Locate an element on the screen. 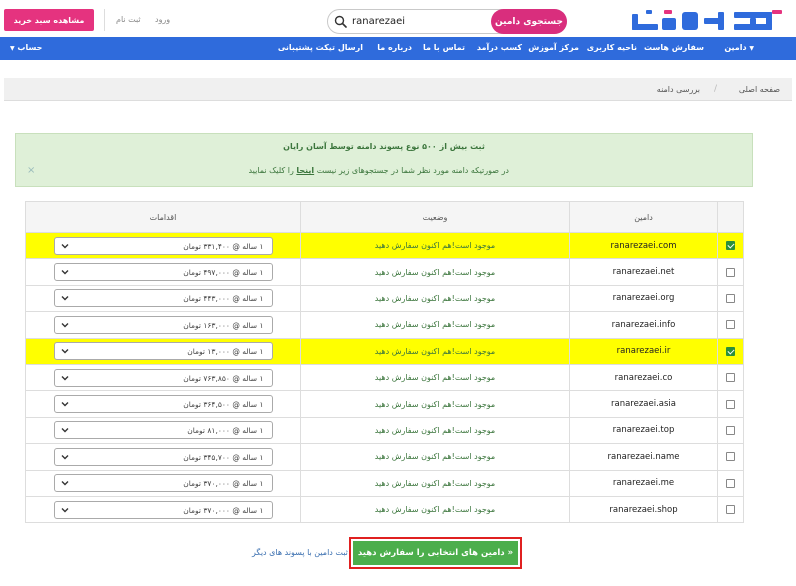 The height and width of the screenshot is (586, 796). row-domain-cell: ranarezaei.co is located at coordinates (643, 377).